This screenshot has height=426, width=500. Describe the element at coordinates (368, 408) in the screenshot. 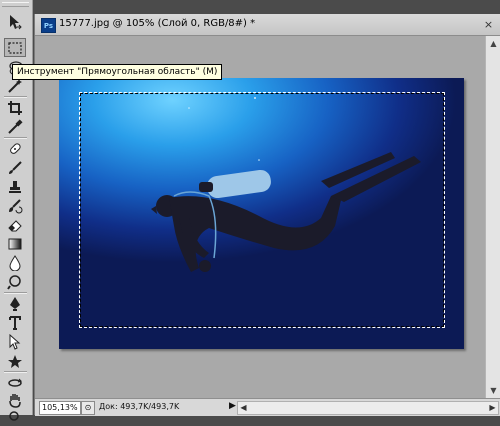

I see `horizontal-scrollbar: ◀ ▶` at that location.